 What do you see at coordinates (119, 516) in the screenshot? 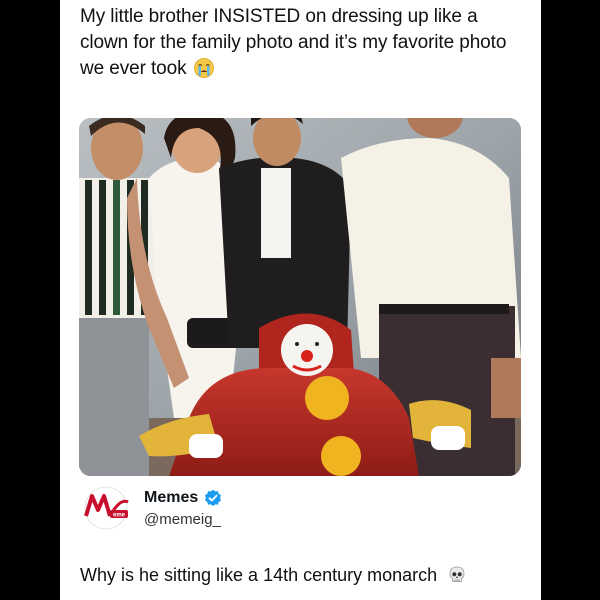
I see `svg-text: eme` at bounding box center [119, 516].